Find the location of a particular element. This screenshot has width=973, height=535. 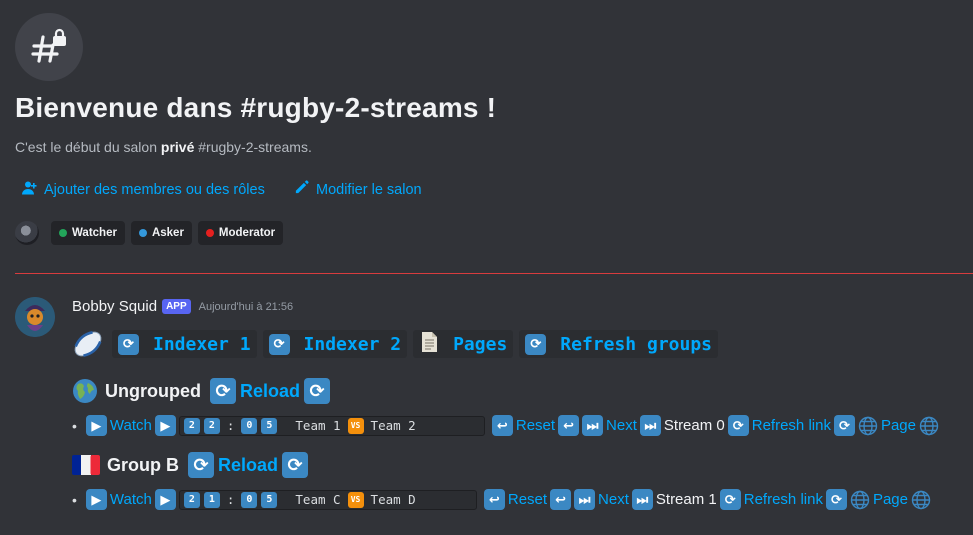

role-asker: Asker is located at coordinates (161, 233).